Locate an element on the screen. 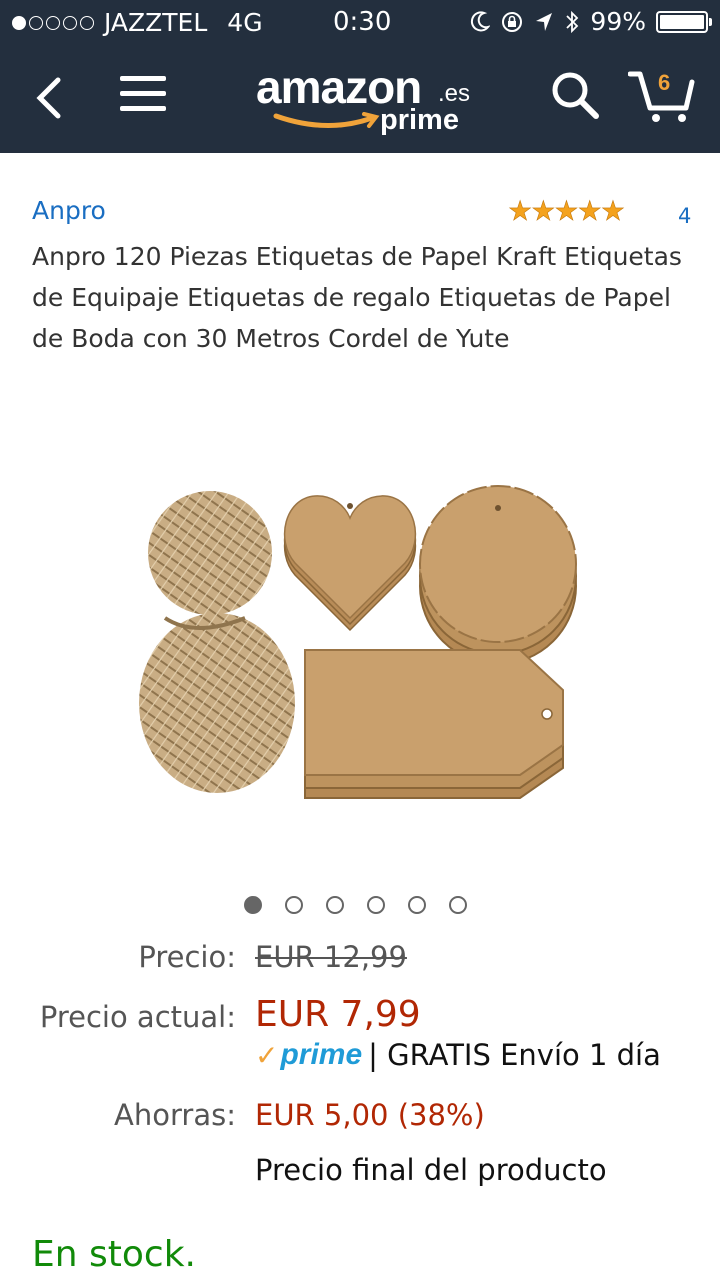 This screenshot has width=720, height=1277. shipping-info: ✓ prime | GRATIS Envío 1 día is located at coordinates (458, 1055).